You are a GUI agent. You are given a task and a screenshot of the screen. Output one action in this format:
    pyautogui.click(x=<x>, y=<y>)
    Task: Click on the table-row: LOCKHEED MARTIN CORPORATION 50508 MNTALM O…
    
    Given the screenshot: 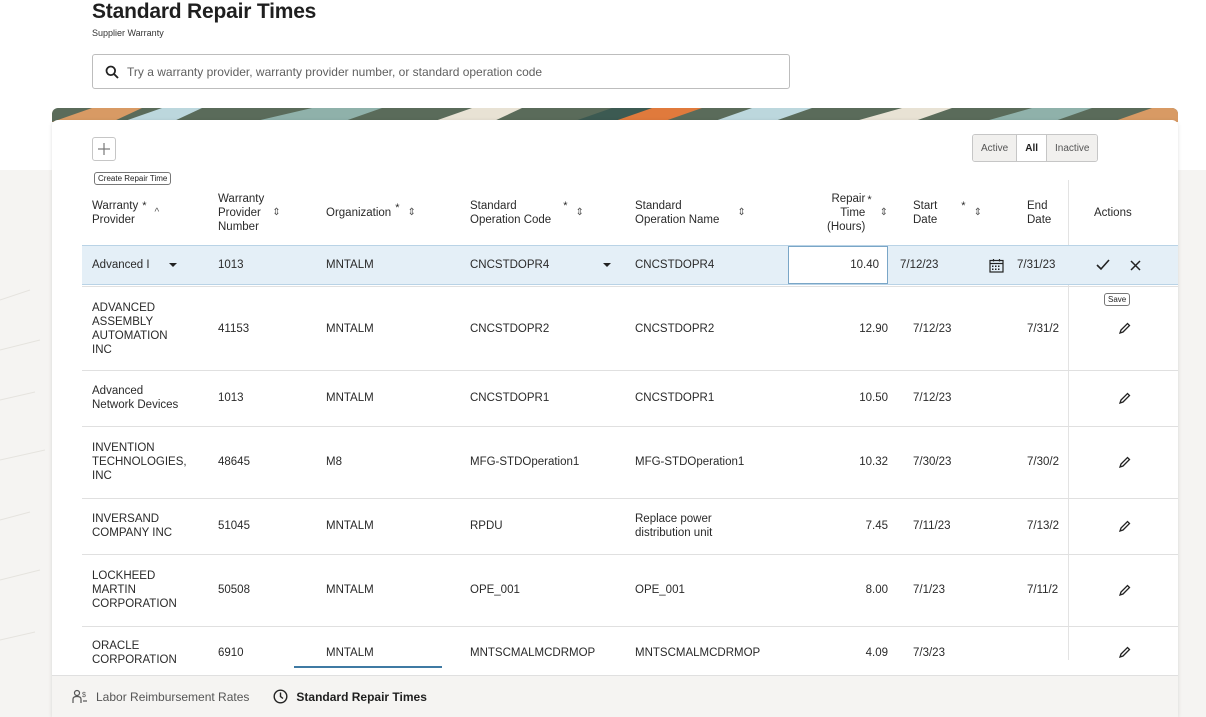 What is the action you would take?
    pyautogui.click(x=630, y=589)
    